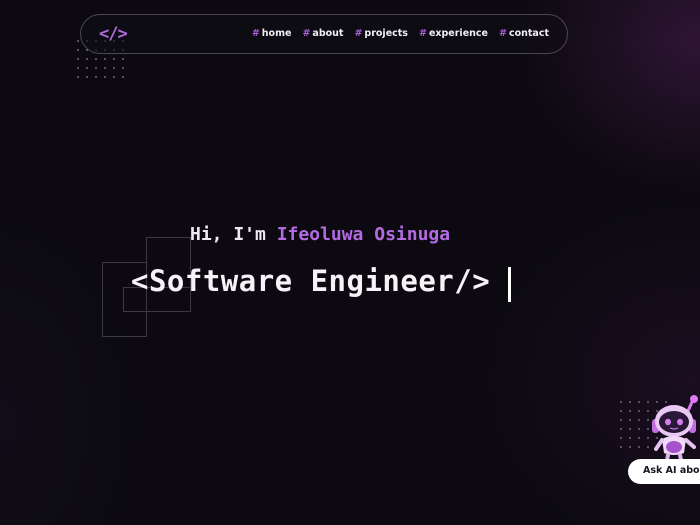  What do you see at coordinates (363, 234) in the screenshot?
I see `hero-name: Ifeoluwa Osinuga` at bounding box center [363, 234].